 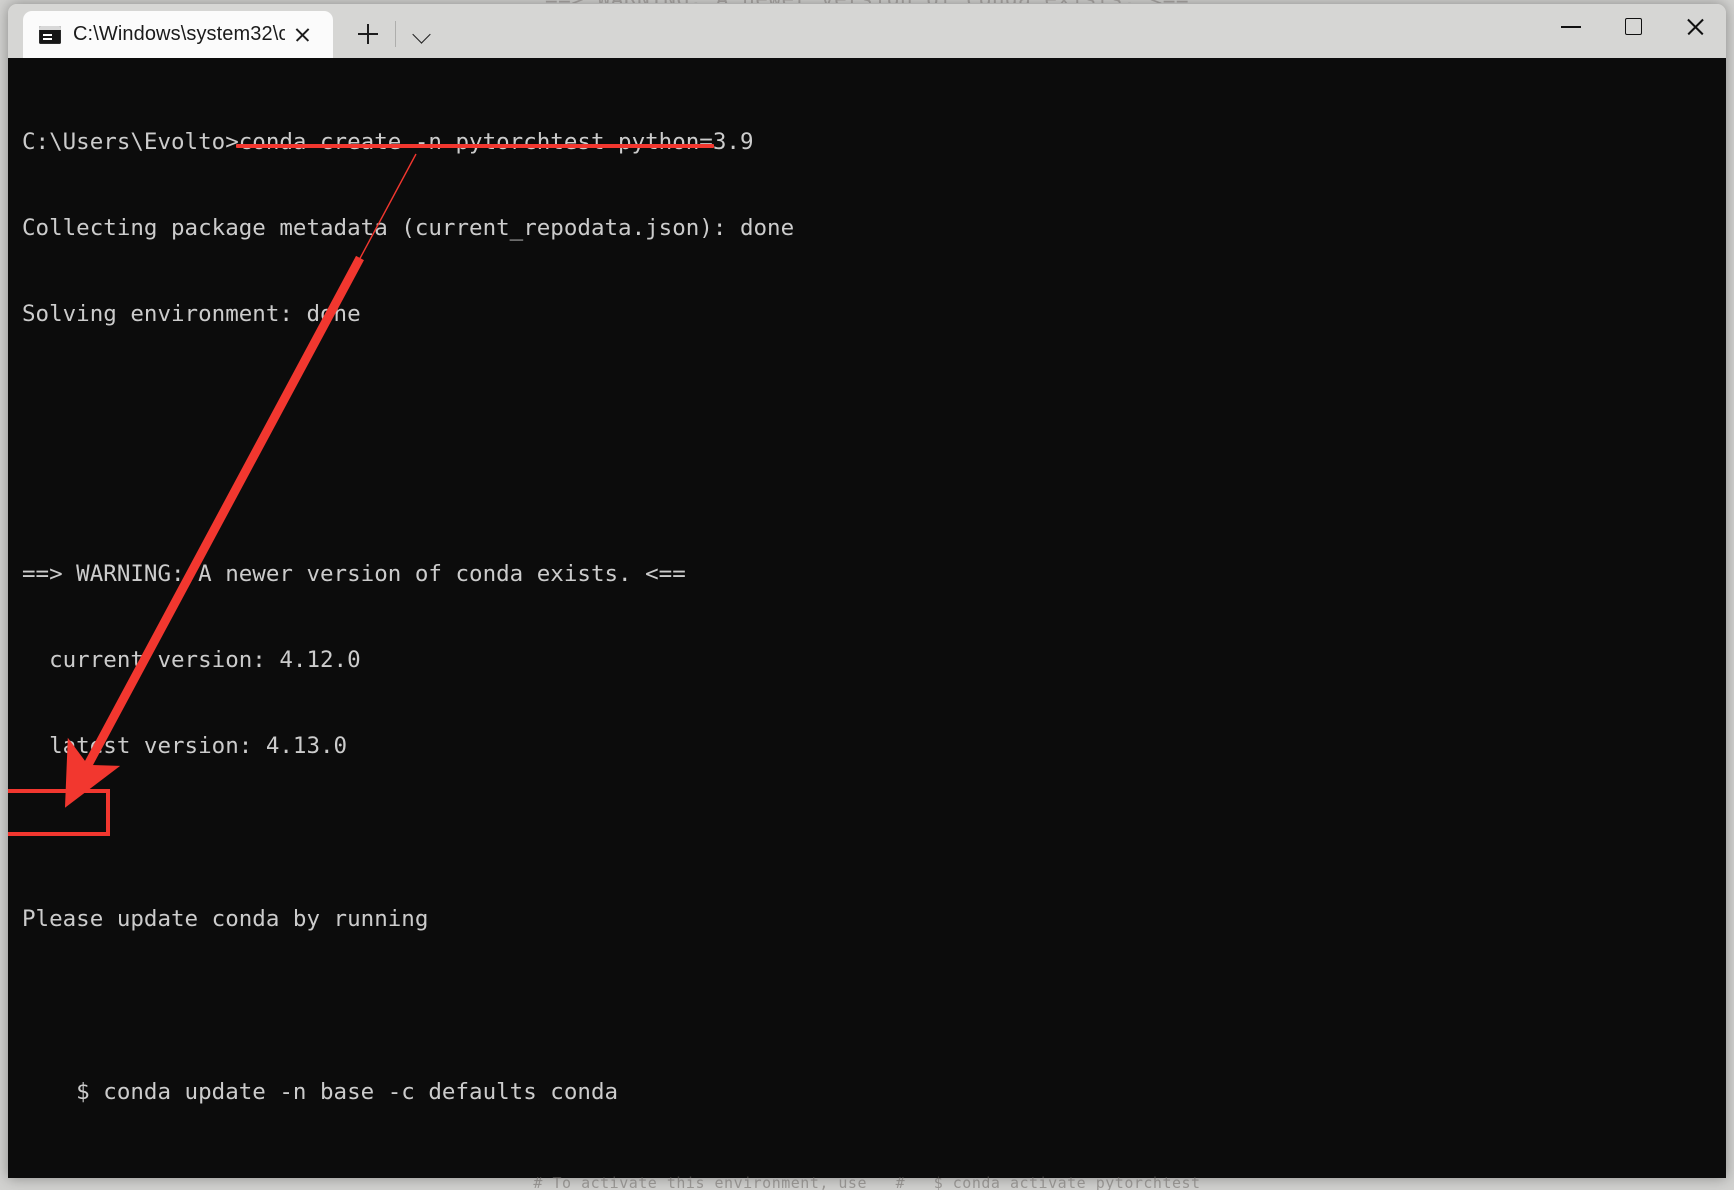 What do you see at coordinates (368, 34) in the screenshot?
I see `plus-icon` at bounding box center [368, 34].